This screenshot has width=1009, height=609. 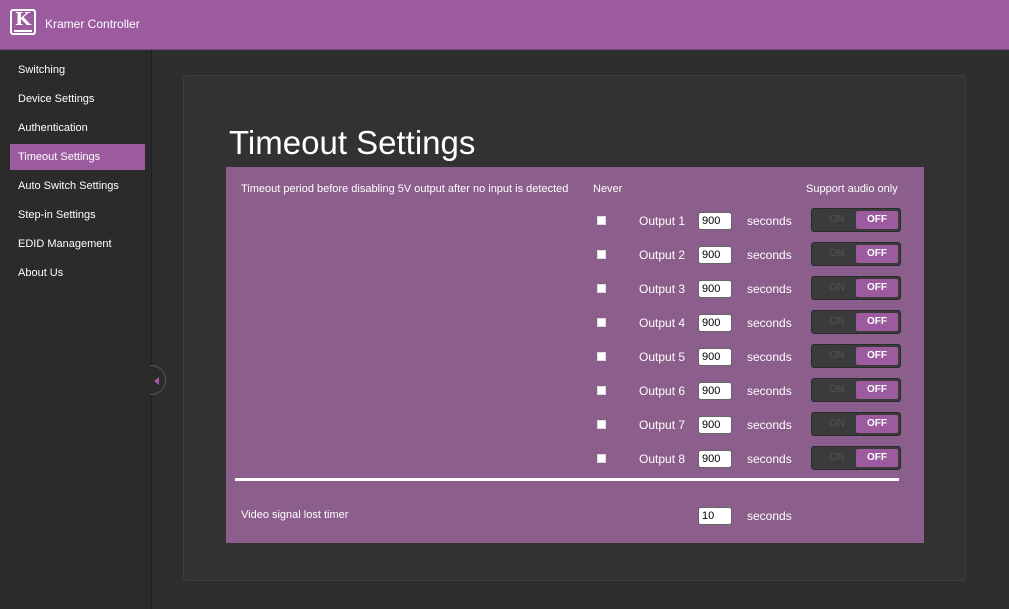 What do you see at coordinates (352, 142) in the screenshot?
I see `page-title: Timeout Settings` at bounding box center [352, 142].